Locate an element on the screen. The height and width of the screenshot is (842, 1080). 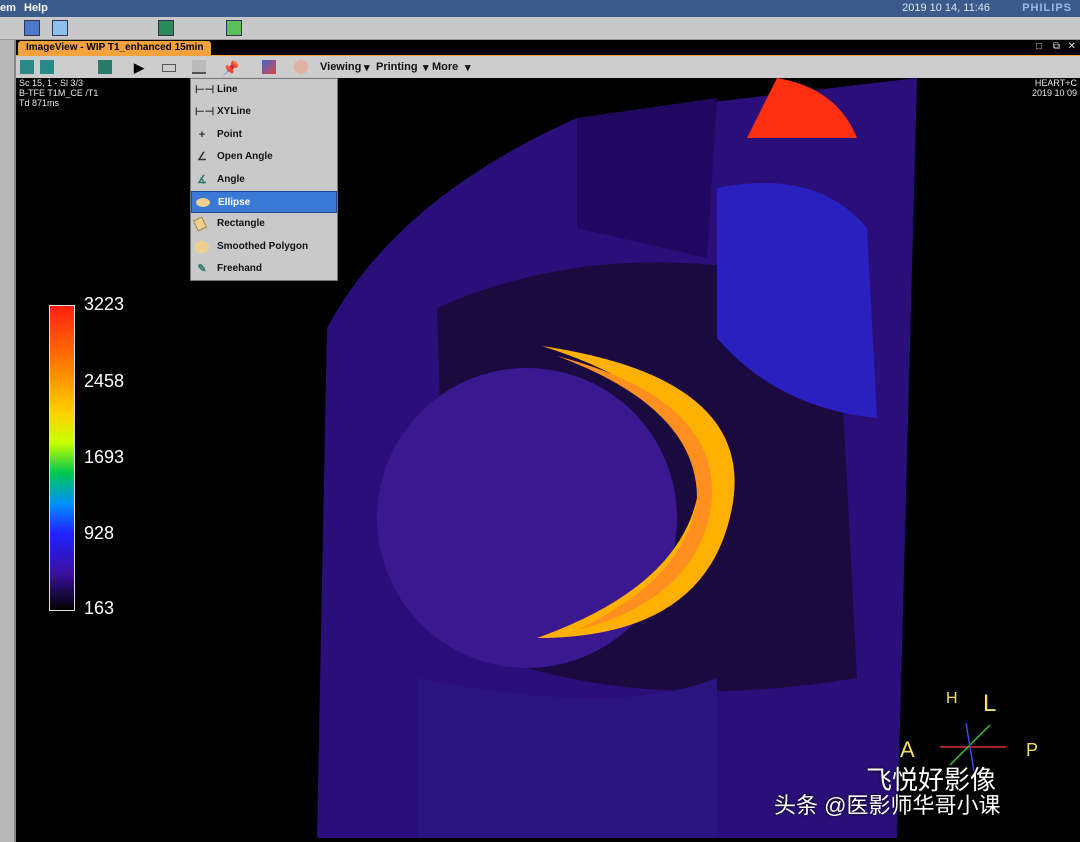
menu-label: Ellipse is located at coordinates (234, 202).